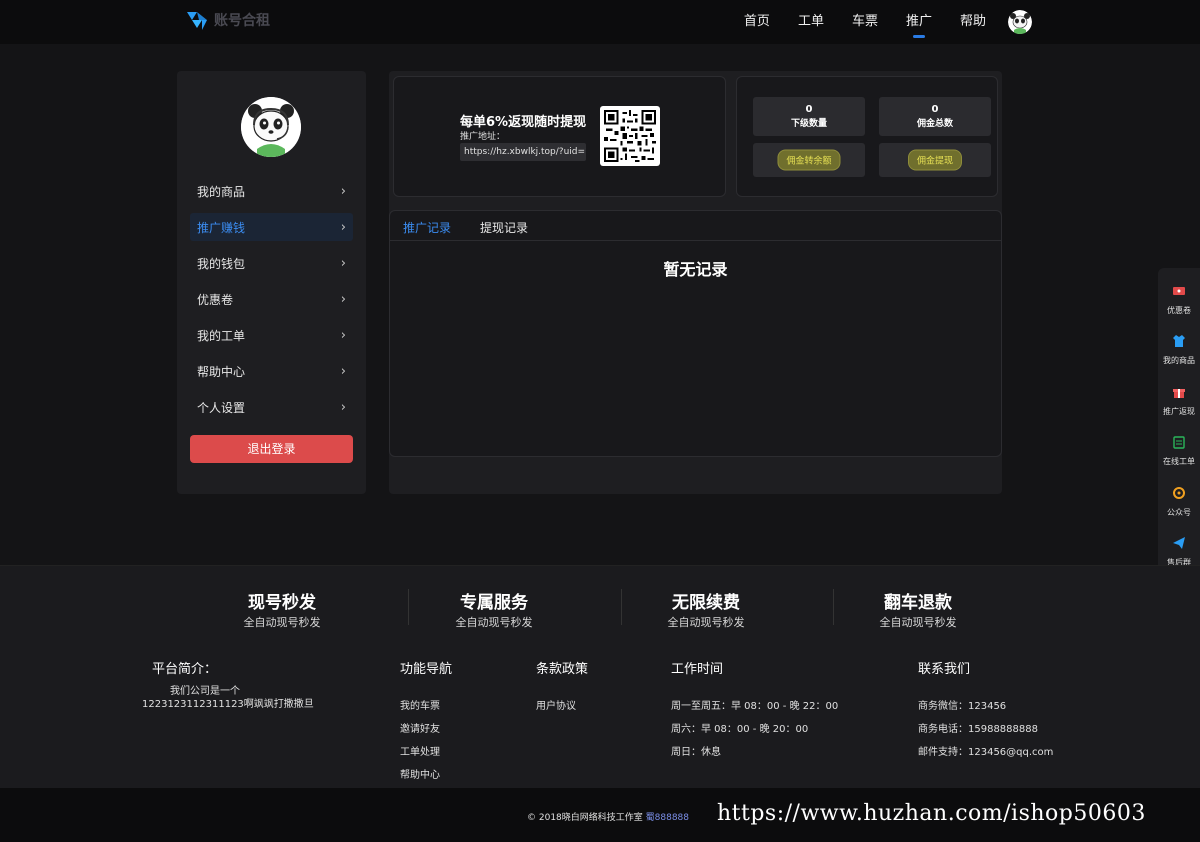  Describe the element at coordinates (185, 669) in the screenshot. I see `footer-heading: 平台简介：` at that location.